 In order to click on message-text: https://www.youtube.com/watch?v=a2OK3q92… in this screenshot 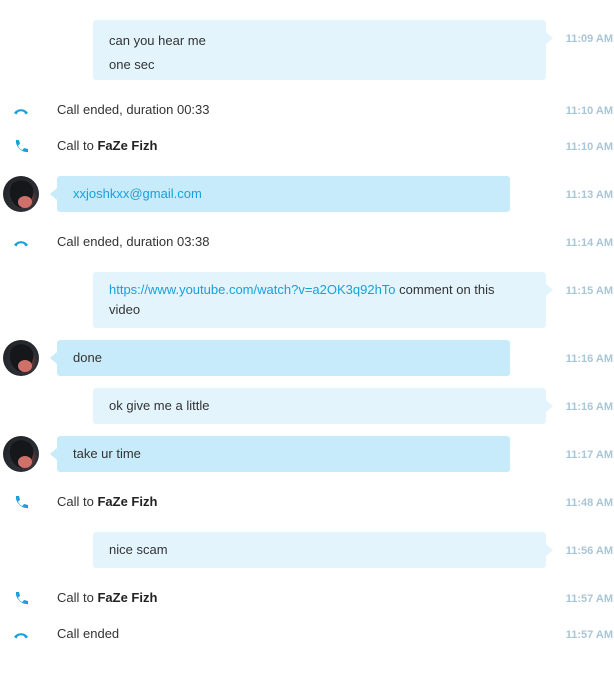, I will do `click(319, 290)`.